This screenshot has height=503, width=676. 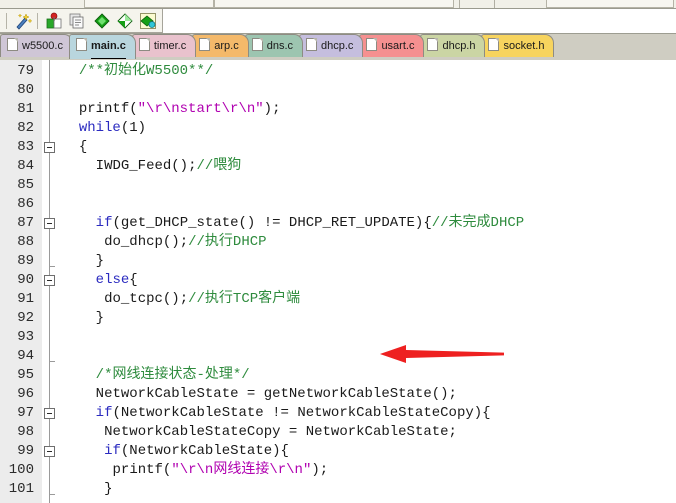 I want to click on code-token-pl: {, so click(x=133, y=280).